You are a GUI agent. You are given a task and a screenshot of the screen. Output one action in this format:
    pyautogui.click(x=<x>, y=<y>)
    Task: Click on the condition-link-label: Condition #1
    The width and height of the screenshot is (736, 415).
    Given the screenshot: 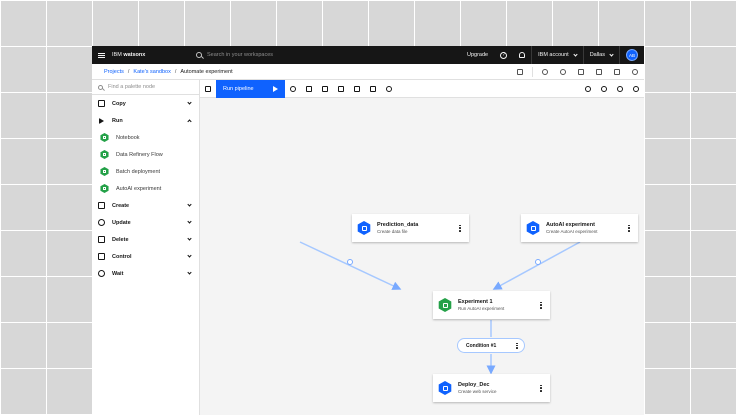 What is the action you would take?
    pyautogui.click(x=491, y=345)
    